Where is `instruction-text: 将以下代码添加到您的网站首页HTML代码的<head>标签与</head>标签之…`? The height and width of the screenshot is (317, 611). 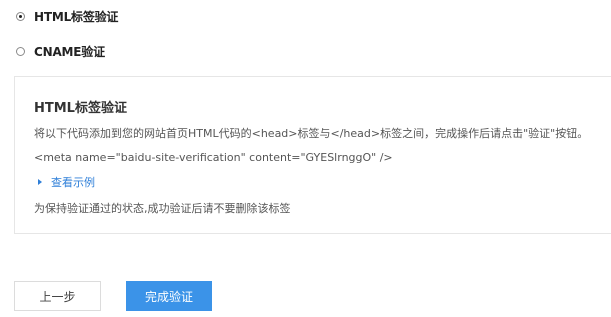
instruction-text: 将以下代码添加到您的网站首页HTML代码的<head>标签与</head>标签之… is located at coordinates (311, 133).